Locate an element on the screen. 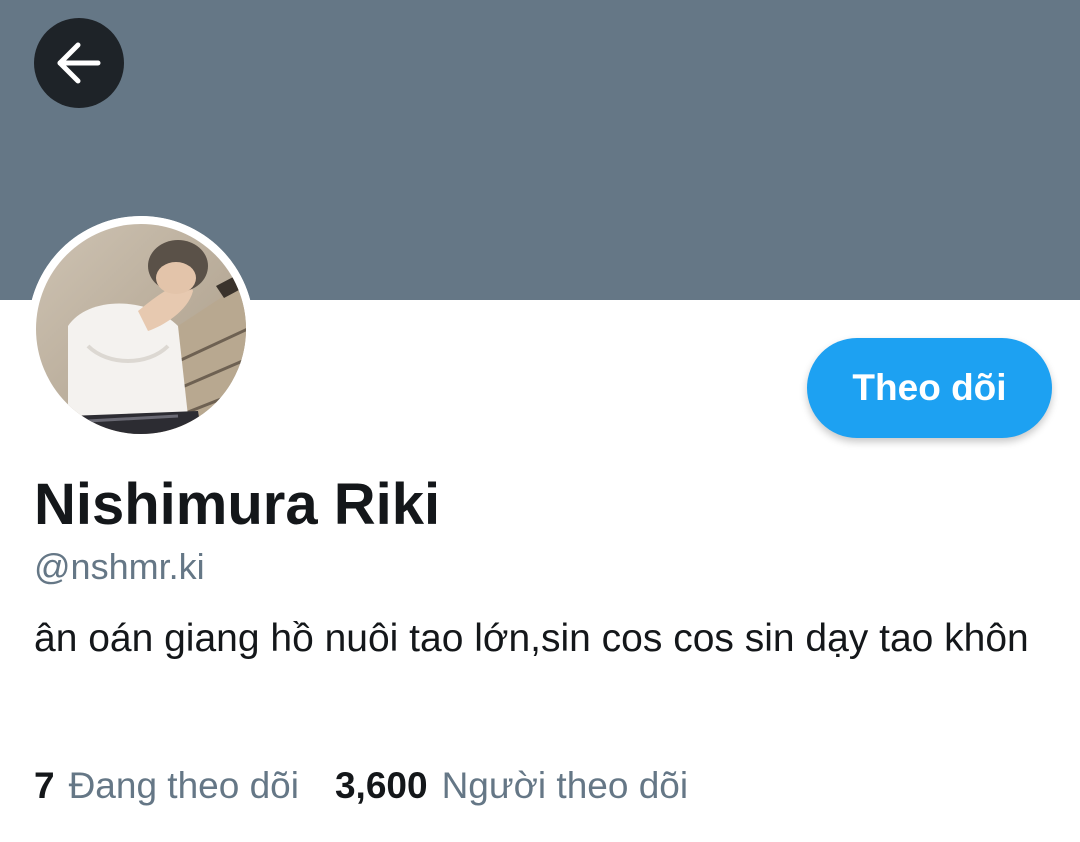 The height and width of the screenshot is (842, 1080). following-count: 7 is located at coordinates (44, 785).